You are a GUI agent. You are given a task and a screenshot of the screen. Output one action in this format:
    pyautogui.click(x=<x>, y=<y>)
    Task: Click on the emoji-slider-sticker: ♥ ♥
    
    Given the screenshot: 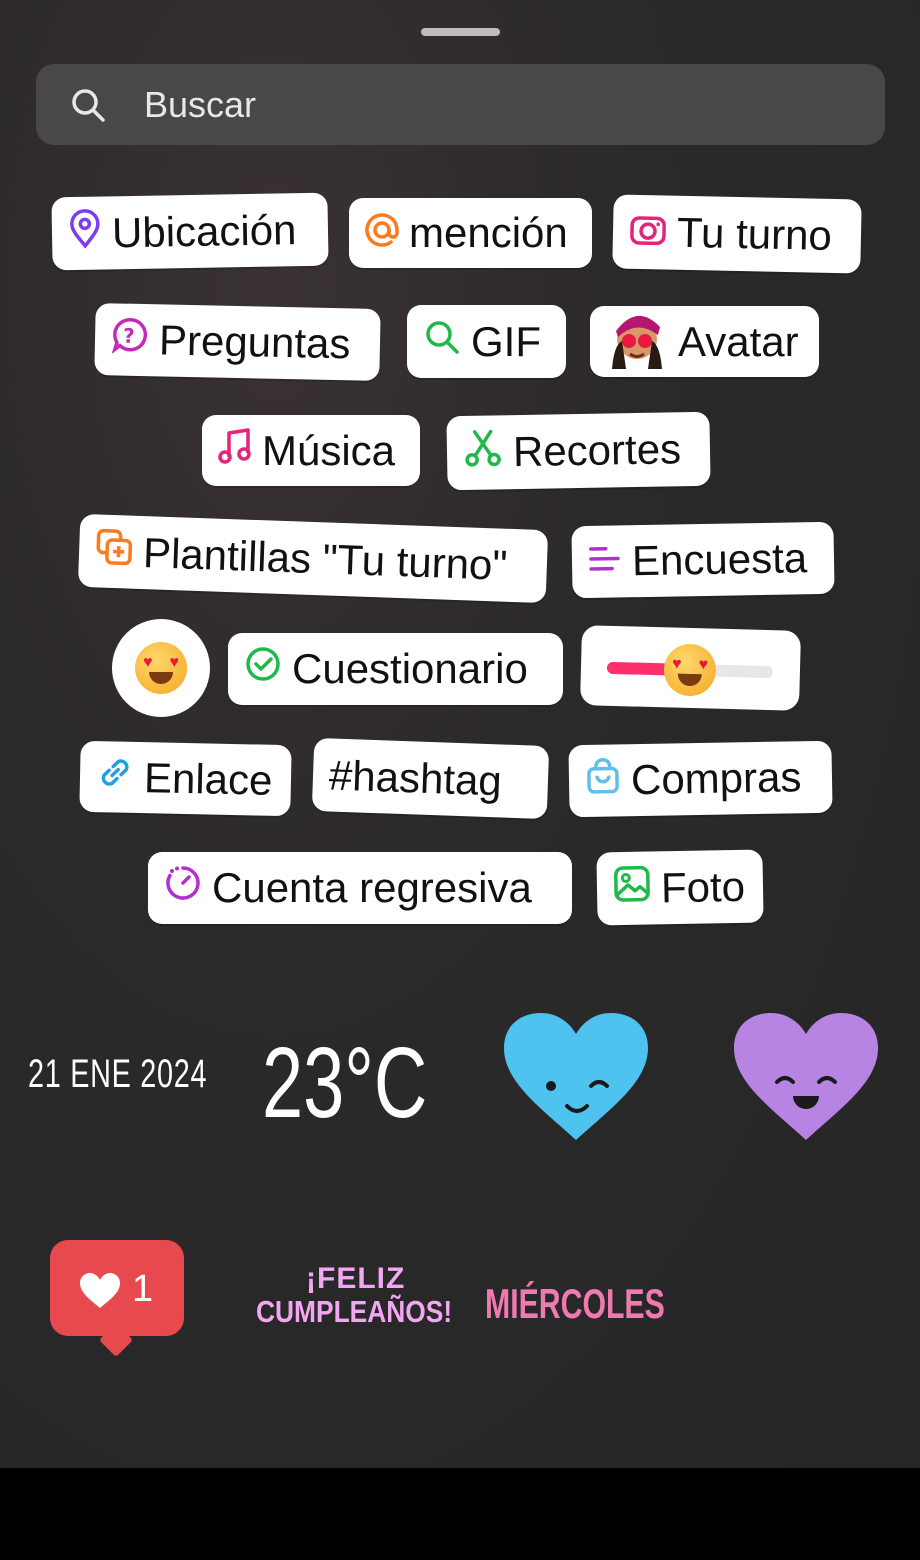 What is the action you would take?
    pyautogui.click(x=690, y=668)
    